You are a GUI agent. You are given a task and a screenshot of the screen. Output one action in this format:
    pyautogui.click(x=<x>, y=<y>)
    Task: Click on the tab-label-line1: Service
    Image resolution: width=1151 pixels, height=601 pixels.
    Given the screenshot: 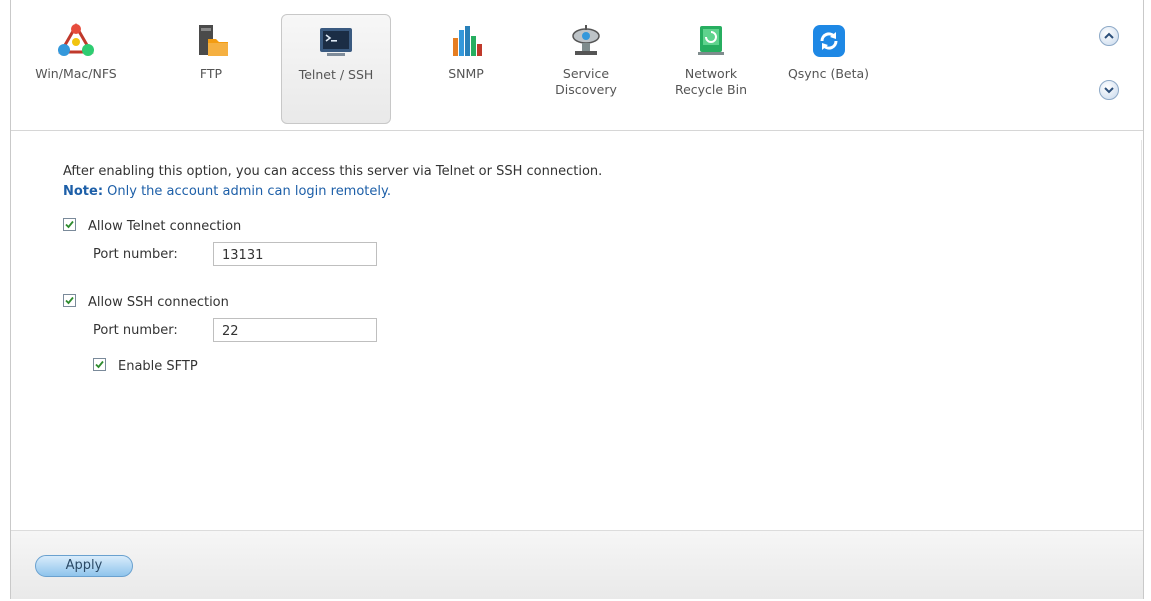 What is the action you would take?
    pyautogui.click(x=586, y=73)
    